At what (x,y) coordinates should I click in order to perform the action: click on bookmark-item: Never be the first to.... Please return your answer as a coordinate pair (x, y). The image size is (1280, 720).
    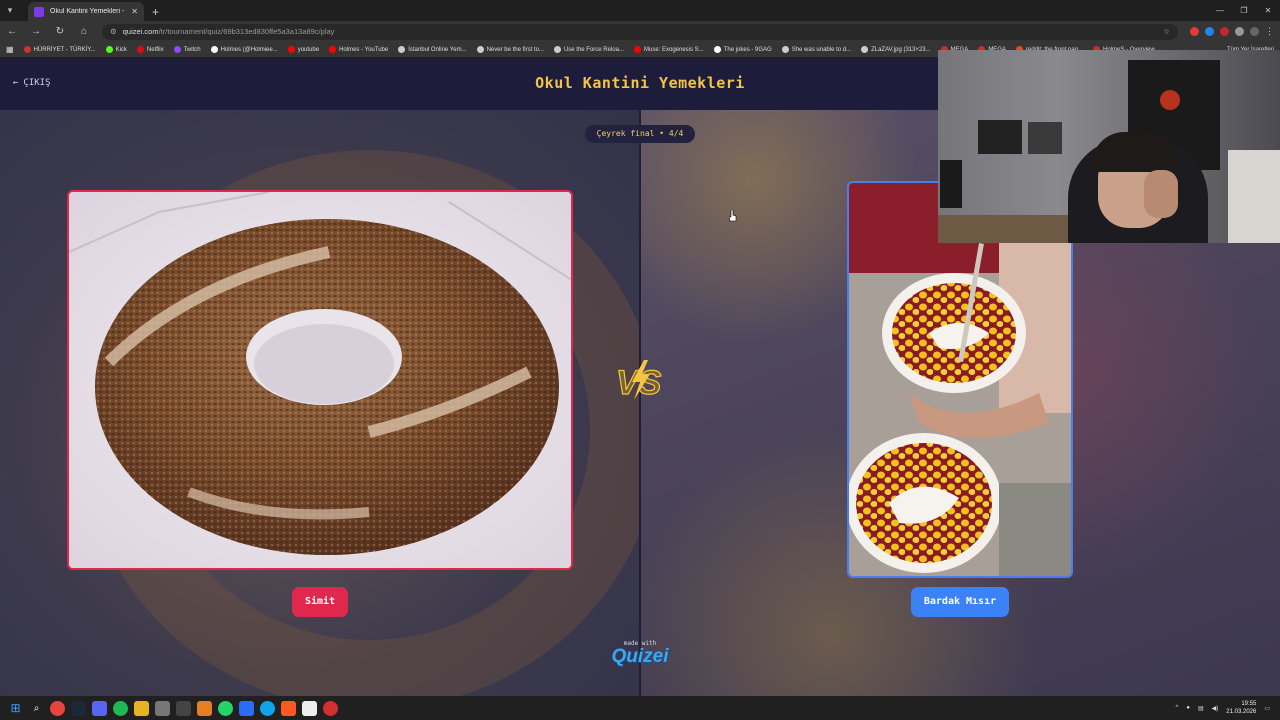
    Looking at the image, I should click on (510, 49).